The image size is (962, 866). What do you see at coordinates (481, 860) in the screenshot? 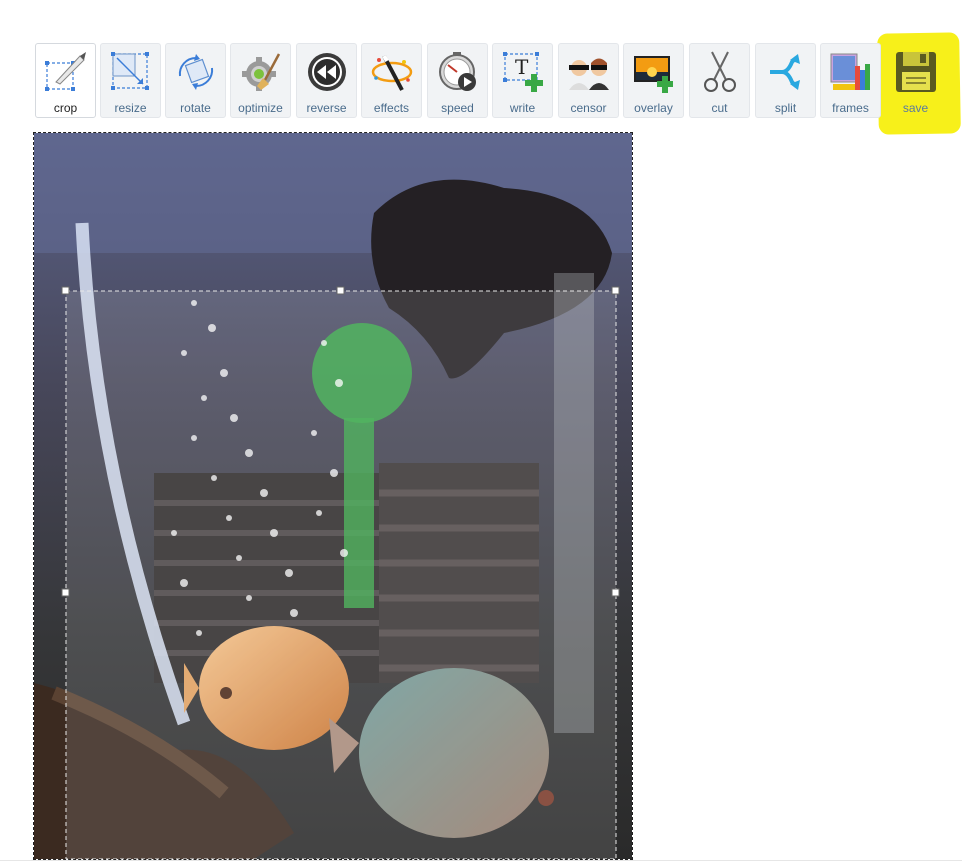
I see `bottom-divider` at bounding box center [481, 860].